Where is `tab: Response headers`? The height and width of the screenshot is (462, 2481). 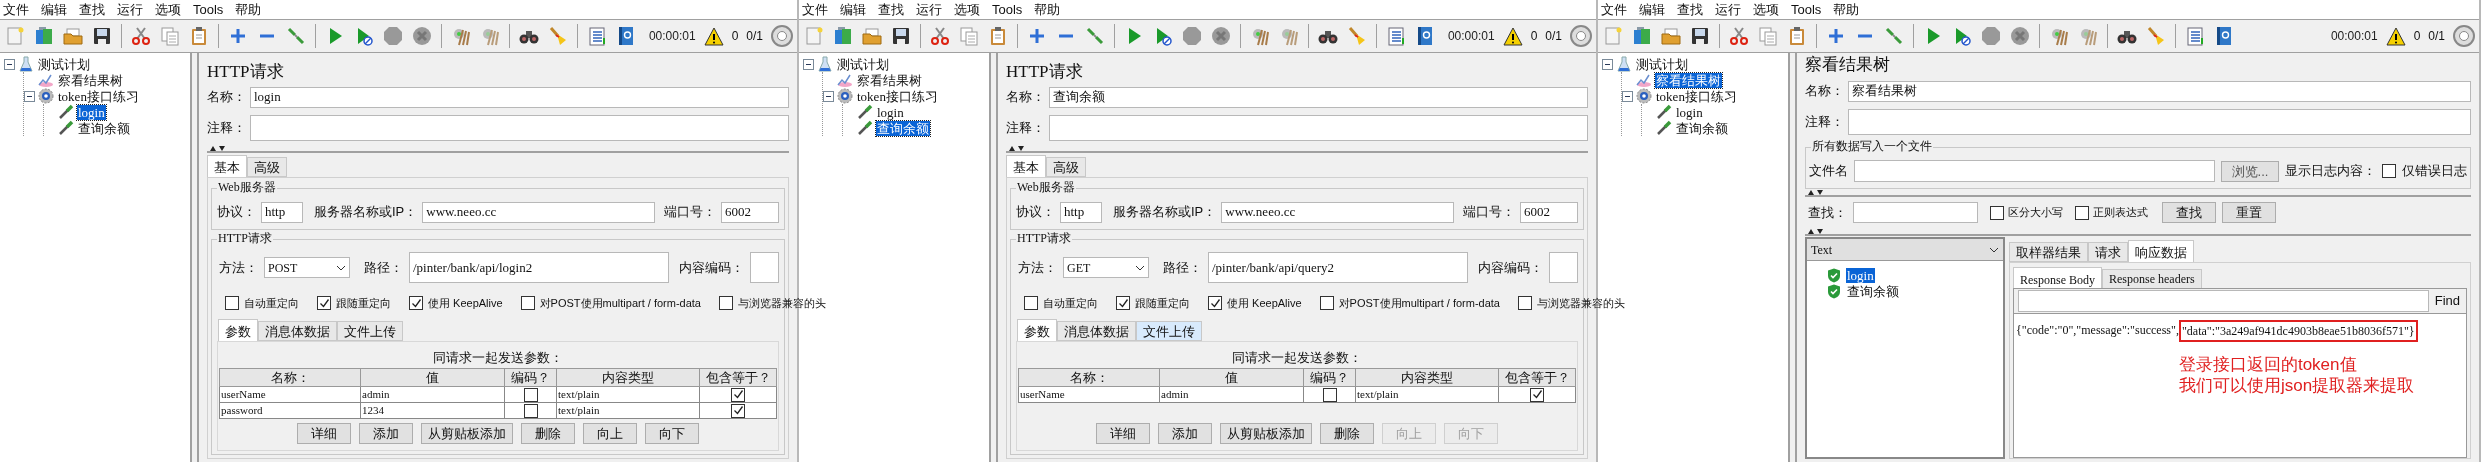
tab: Response headers is located at coordinates (2152, 279).